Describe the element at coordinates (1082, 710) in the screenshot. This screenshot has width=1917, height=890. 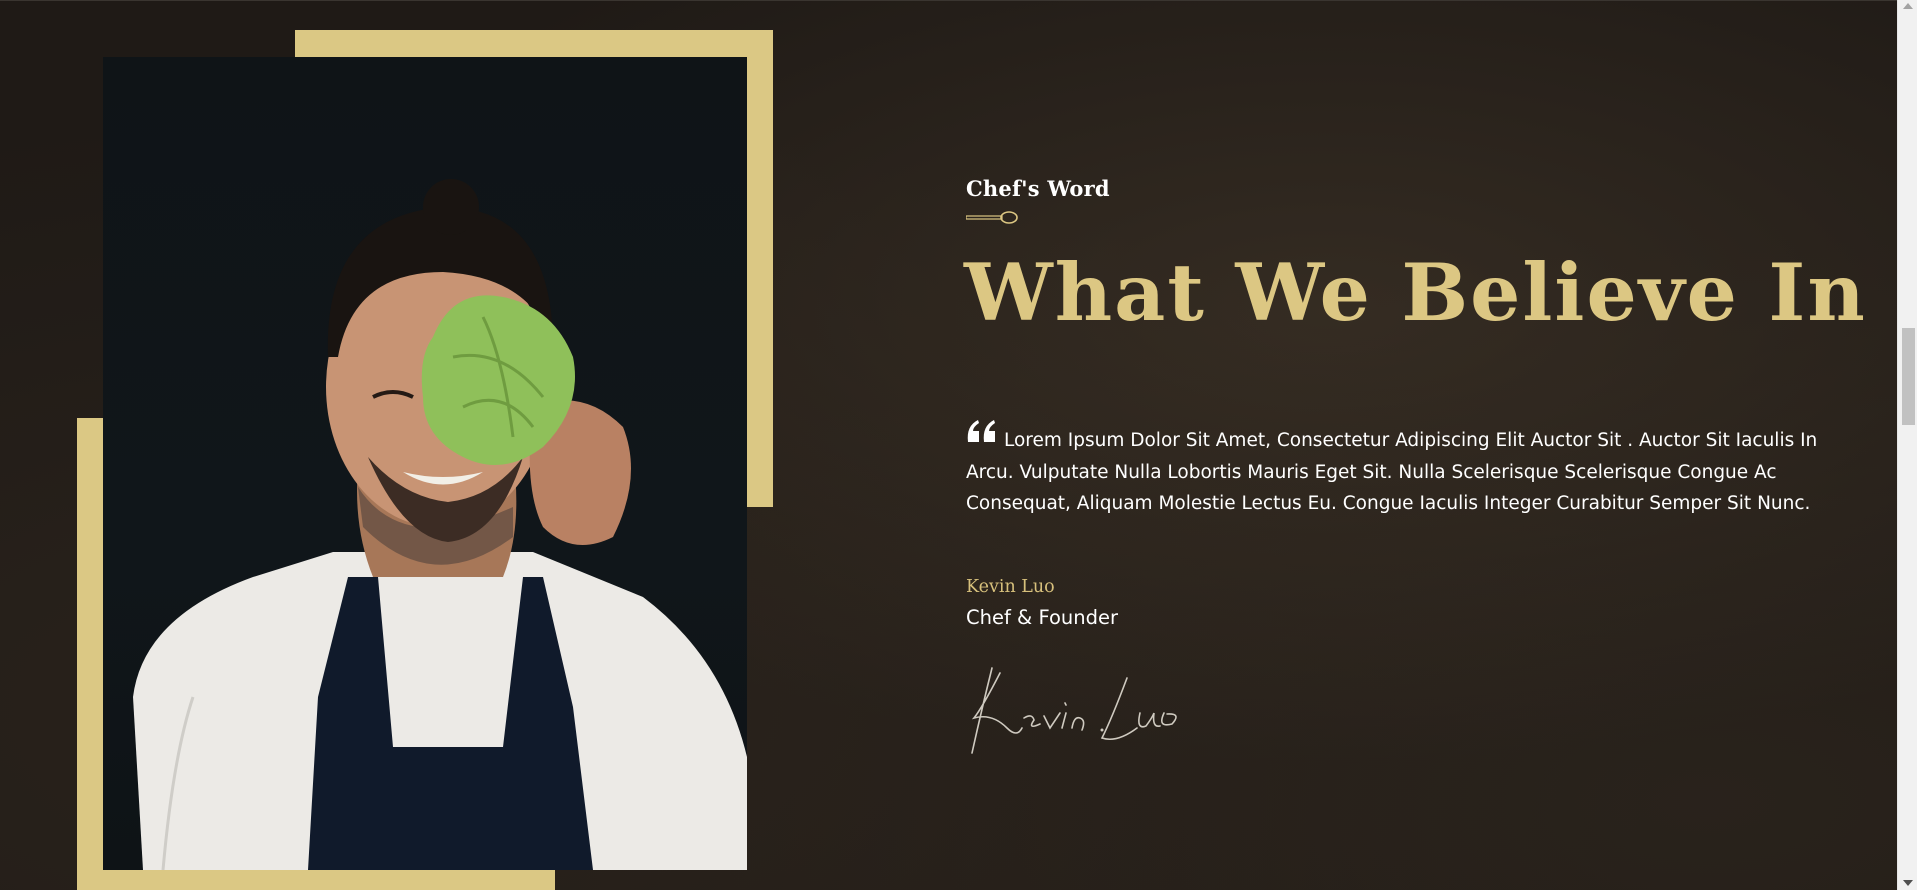
I see `signature` at that location.